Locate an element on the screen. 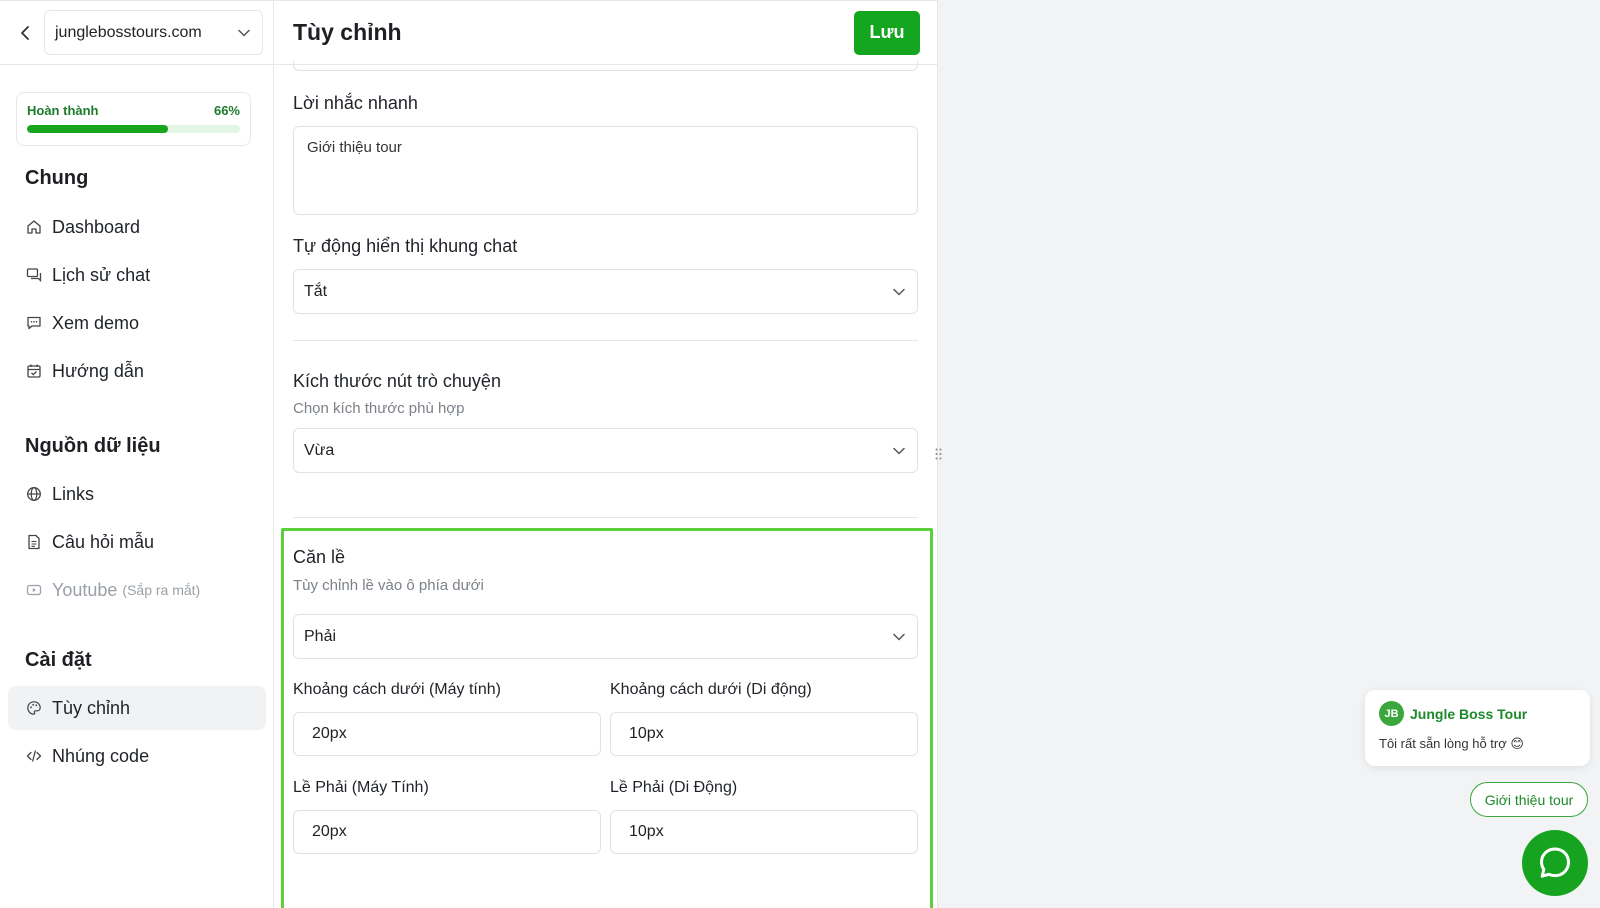 This screenshot has height=908, width=1600. bottom-desktop-value: 20px is located at coordinates (329, 733).